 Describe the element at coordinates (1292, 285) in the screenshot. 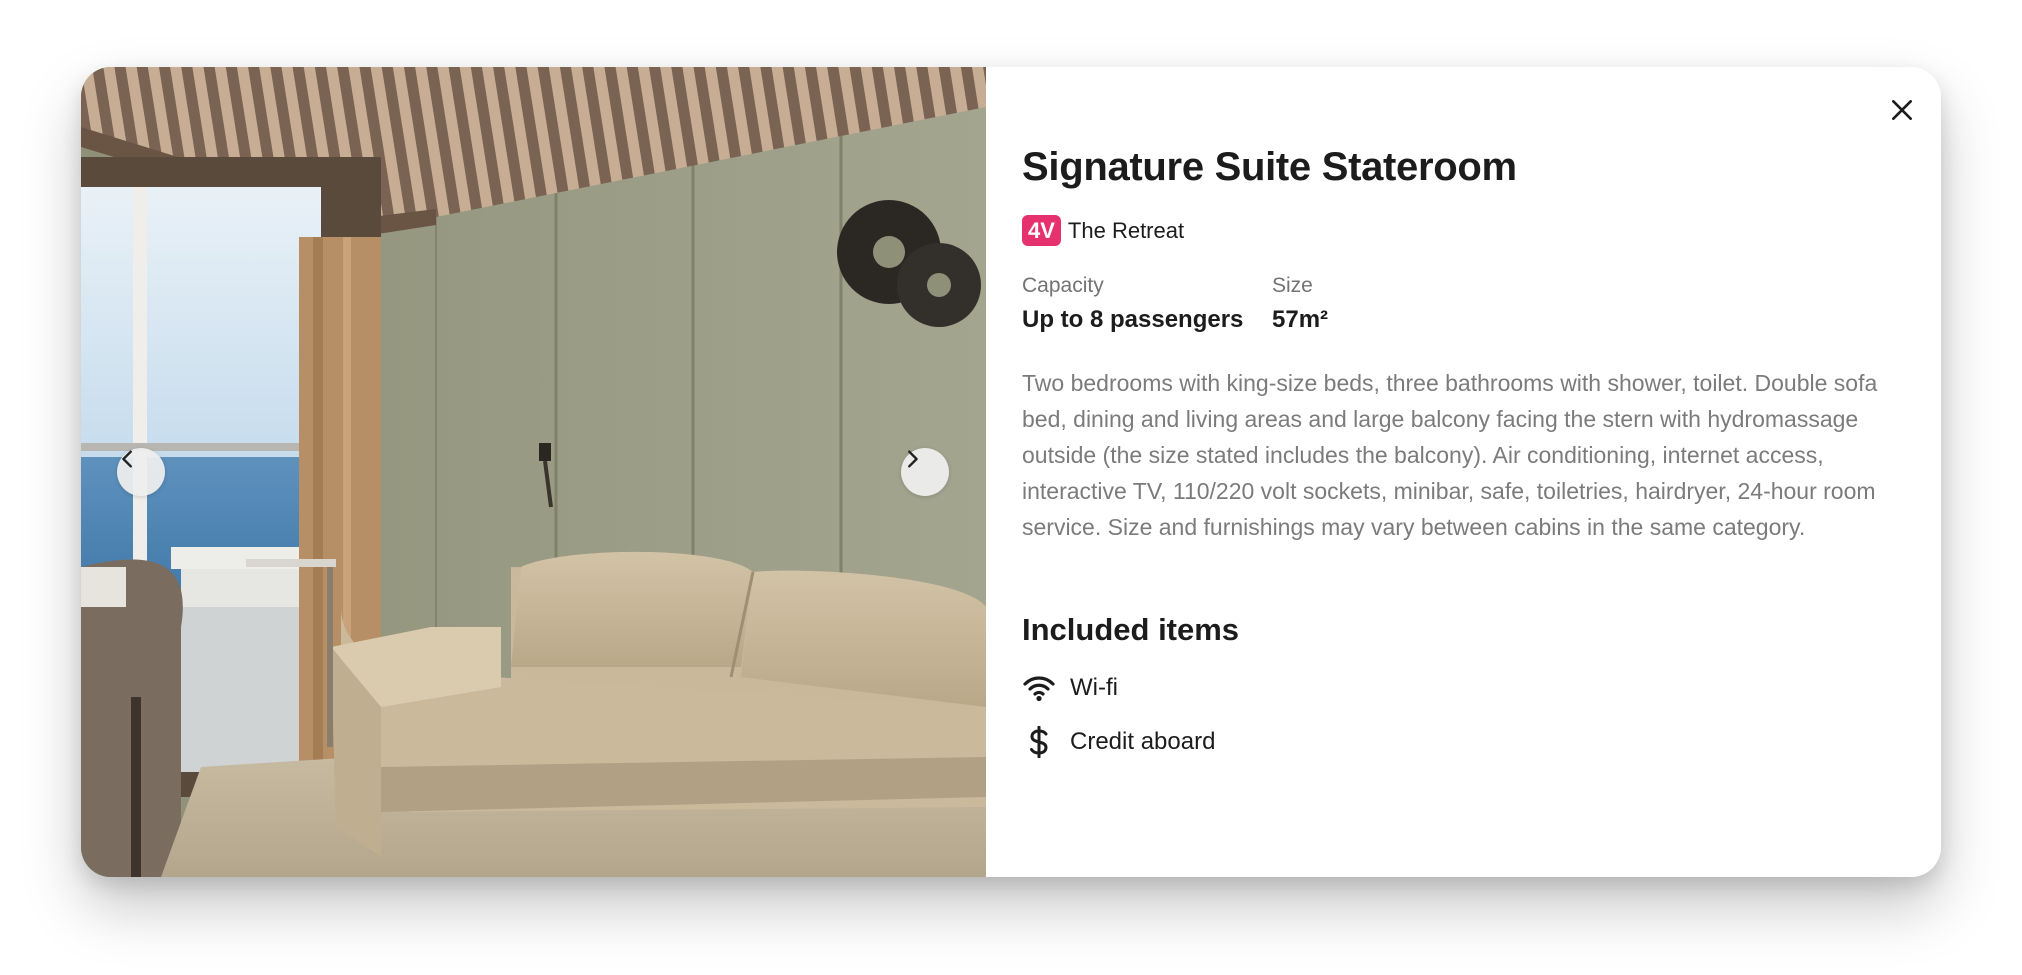

I see `size-label: Size` at that location.